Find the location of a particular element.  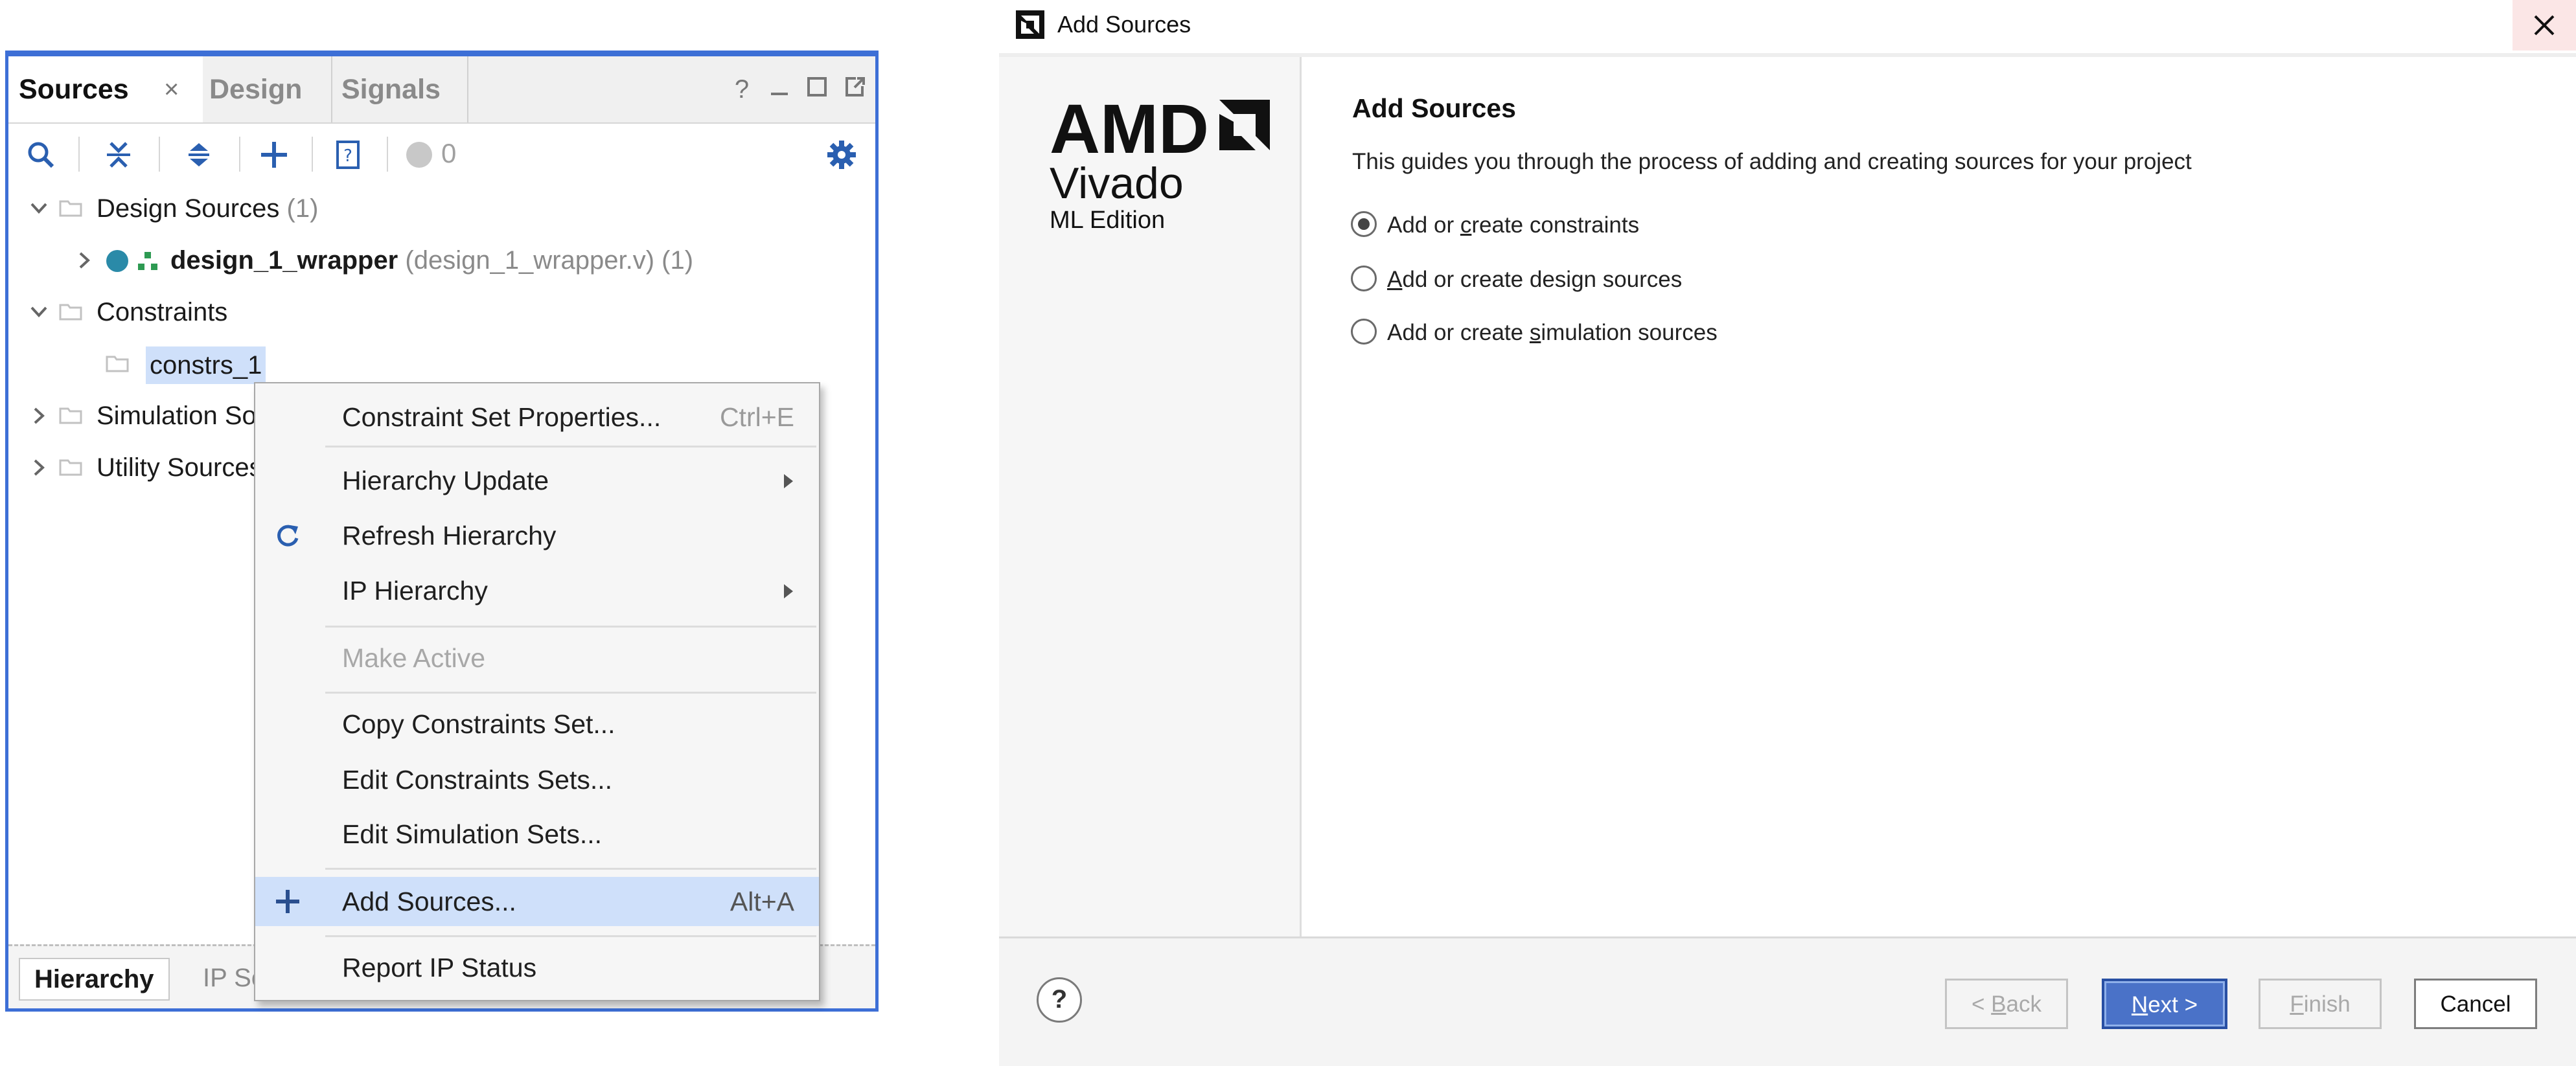

search-icon is located at coordinates (40, 154).